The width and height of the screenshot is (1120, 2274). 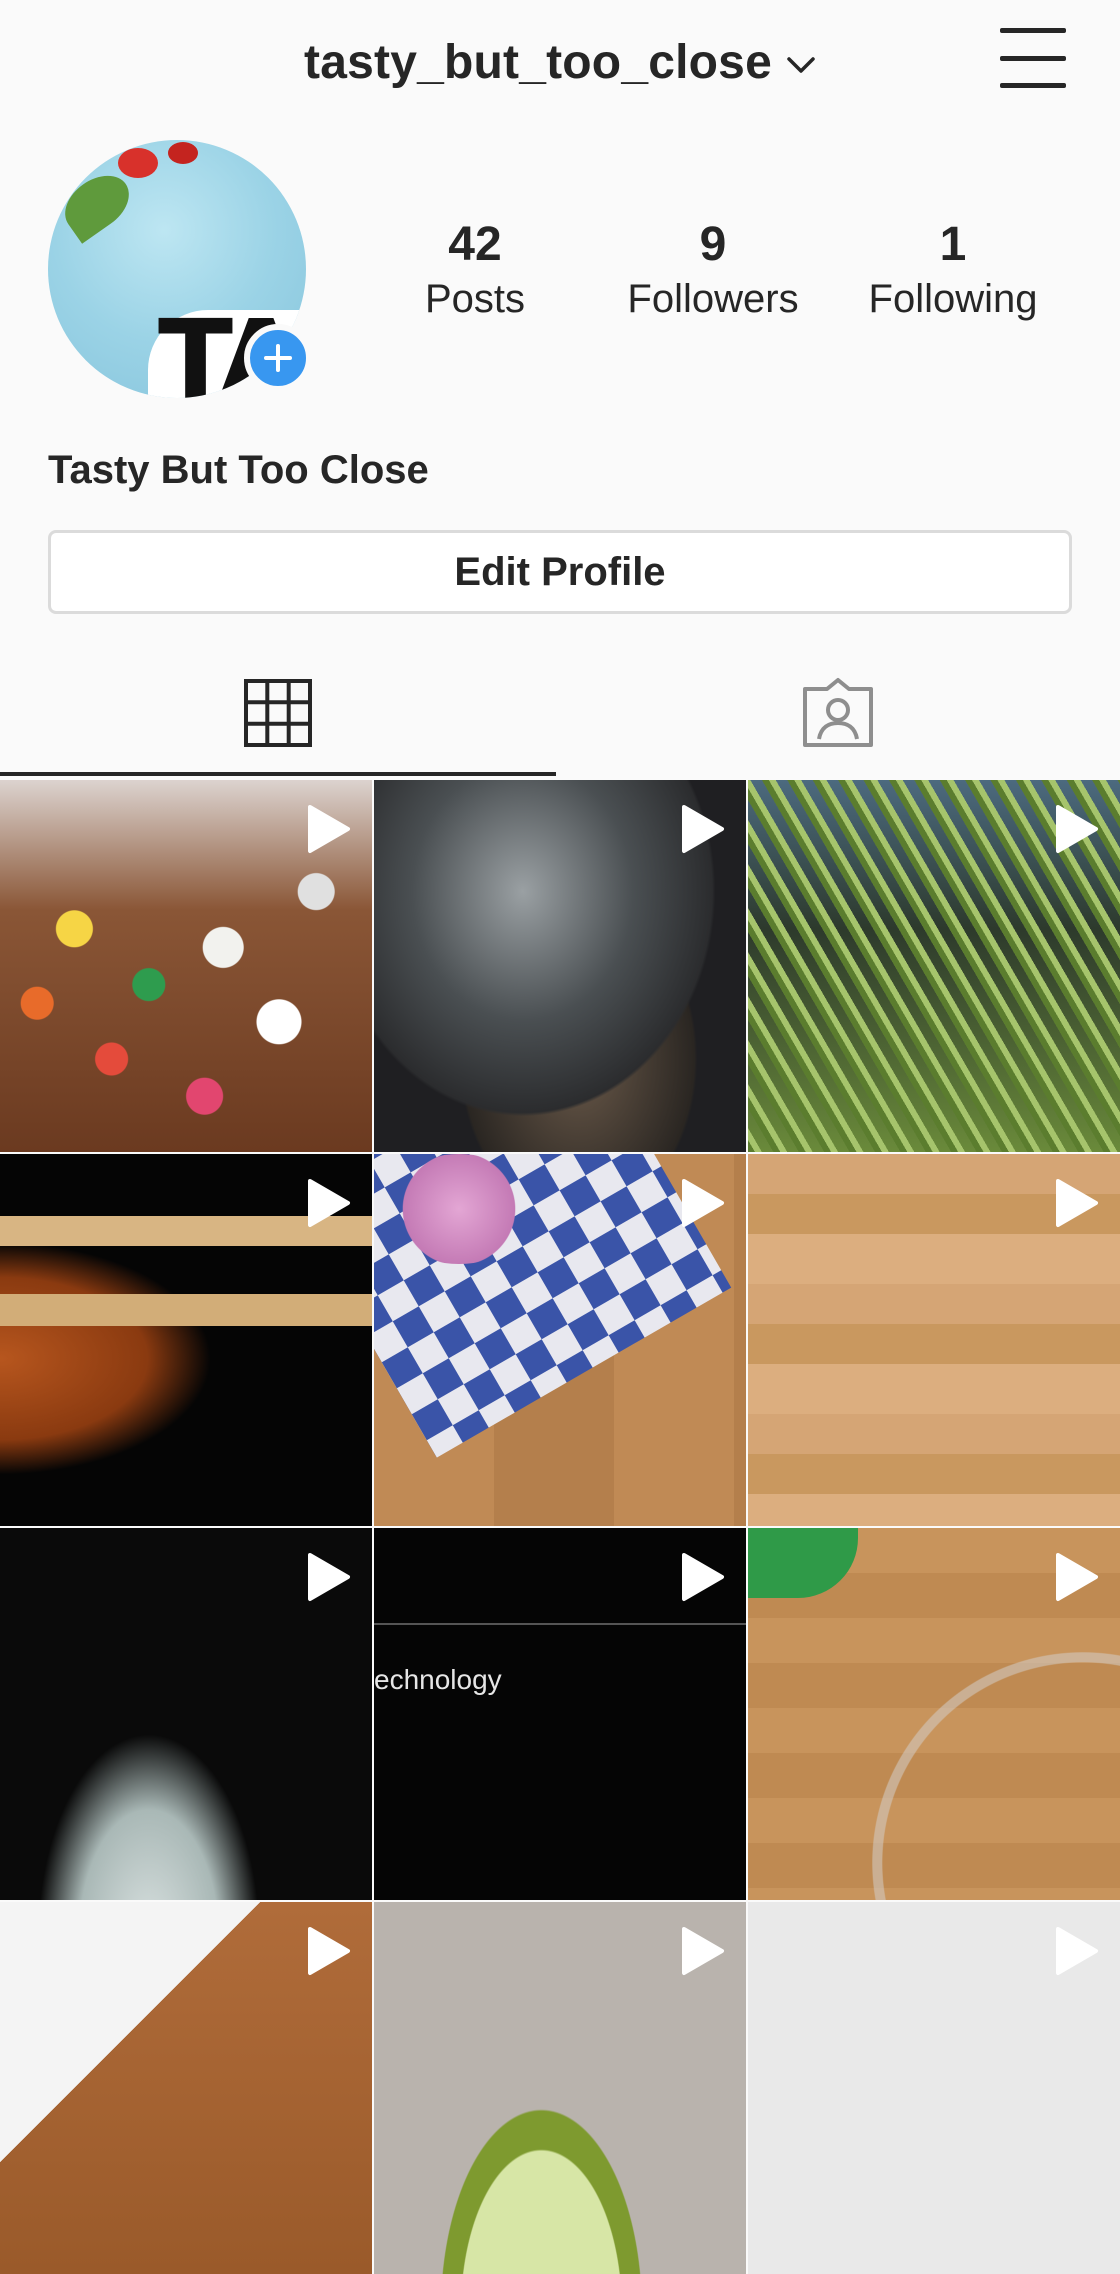 I want to click on top-bar: tasty_but_too_close, so click(x=560, y=60).